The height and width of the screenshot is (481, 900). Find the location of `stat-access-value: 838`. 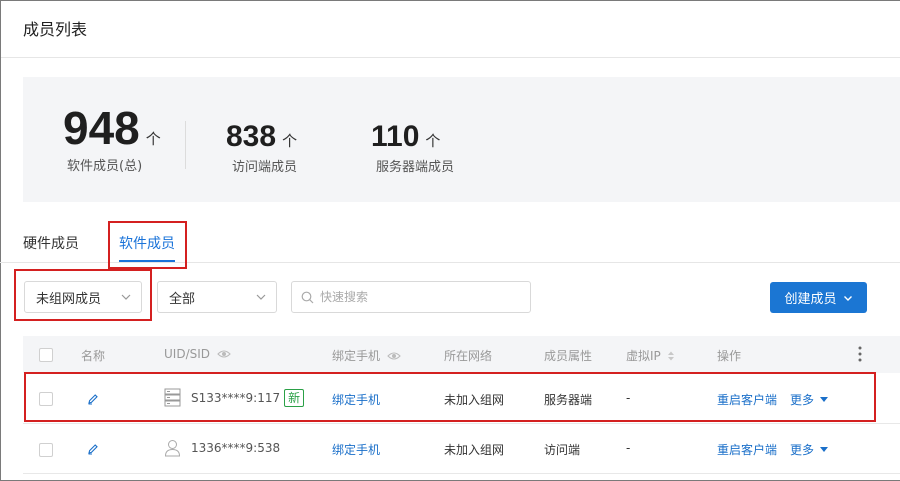

stat-access-value: 838 is located at coordinates (251, 136).